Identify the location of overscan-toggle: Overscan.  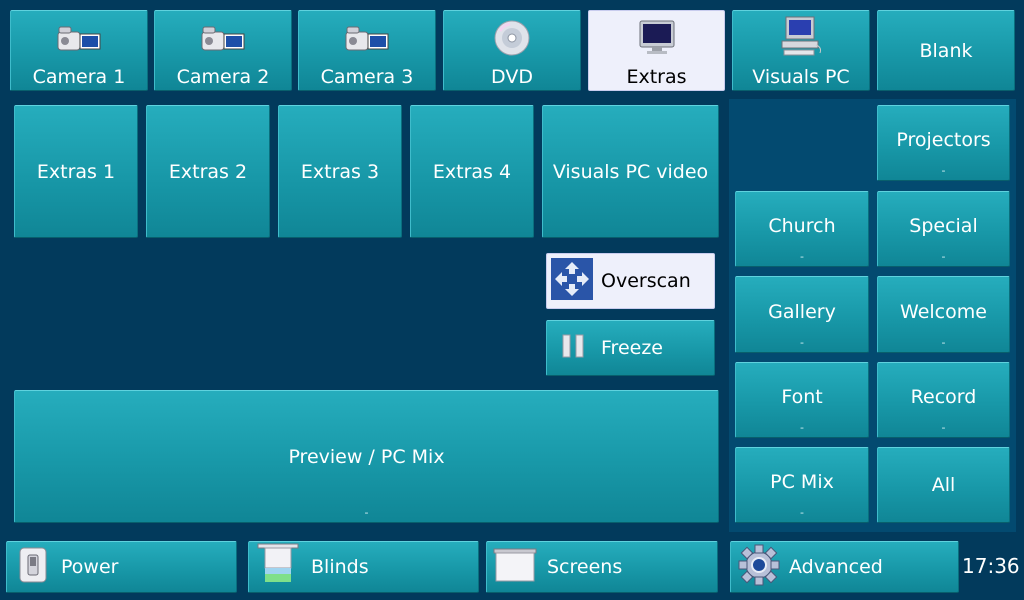
(630, 281).